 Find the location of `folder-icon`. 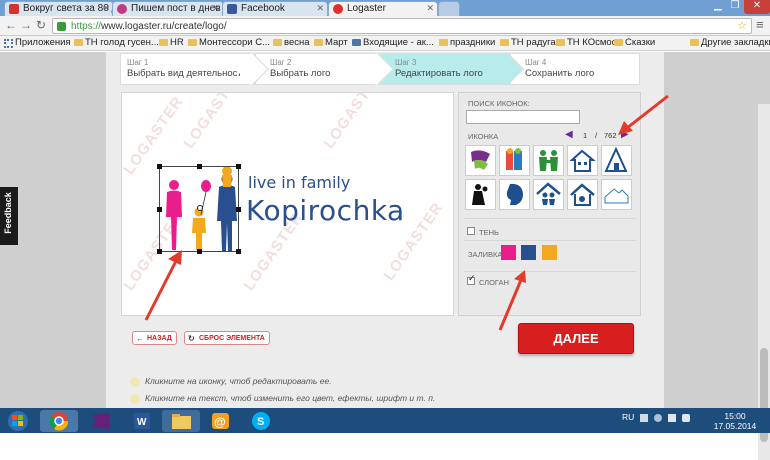

folder-icon is located at coordinates (181, 421).